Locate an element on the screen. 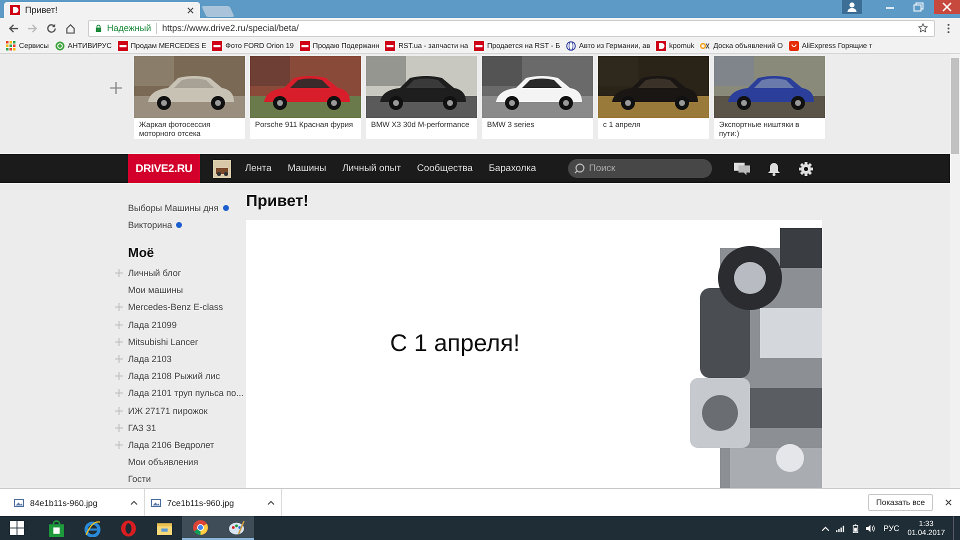 The width and height of the screenshot is (960, 540). nav-link: Барахолка is located at coordinates (512, 168).